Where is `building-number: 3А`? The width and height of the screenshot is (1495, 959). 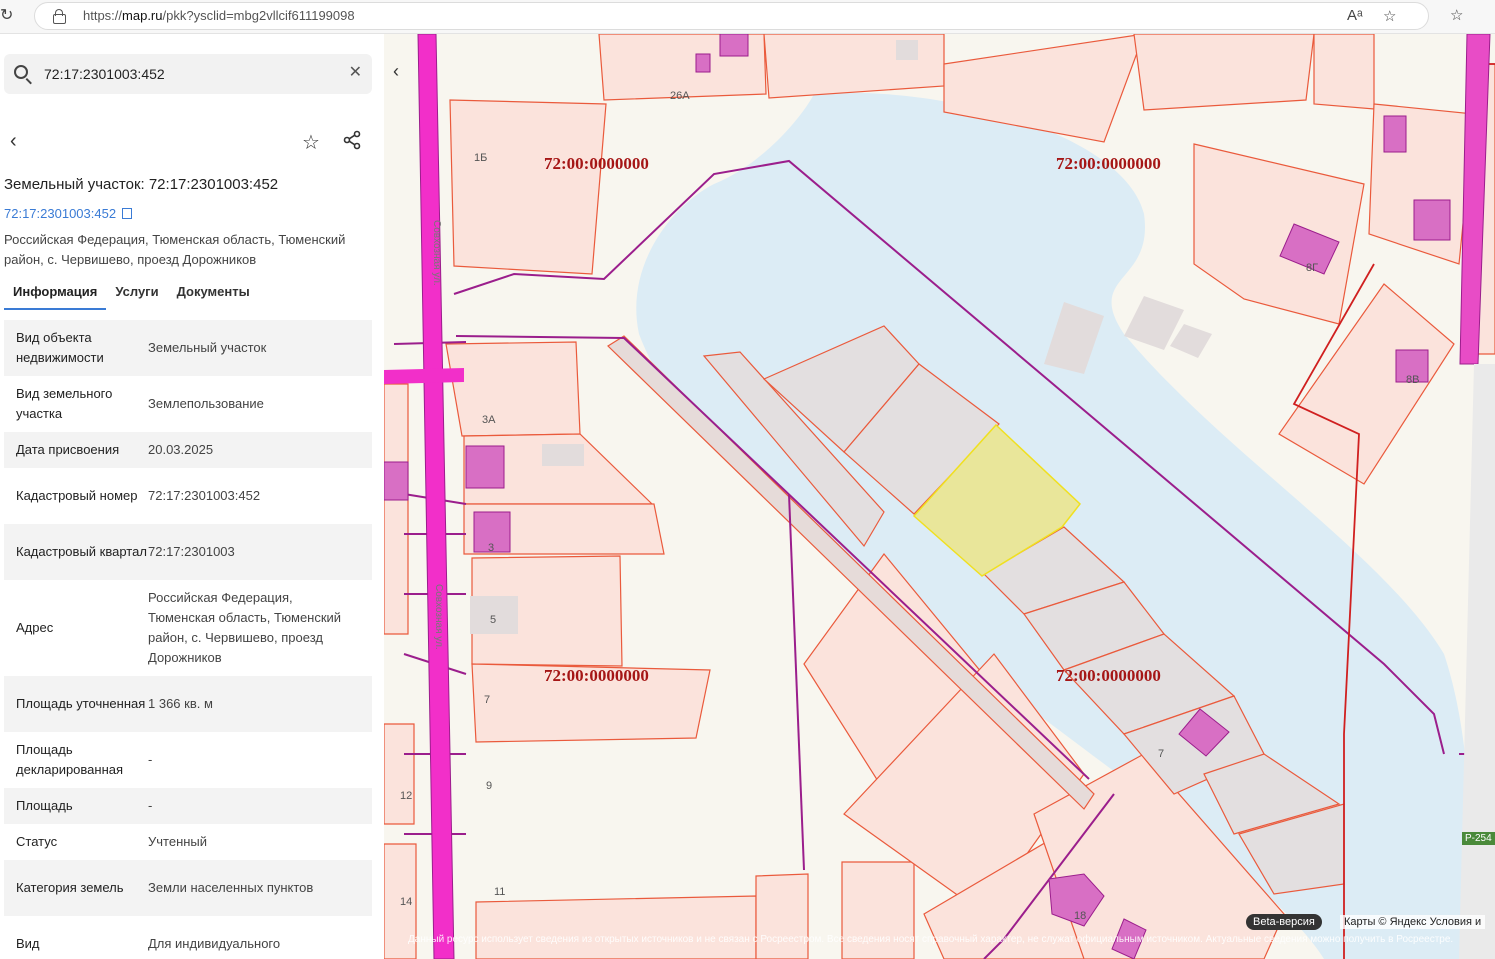 building-number: 3А is located at coordinates (489, 420).